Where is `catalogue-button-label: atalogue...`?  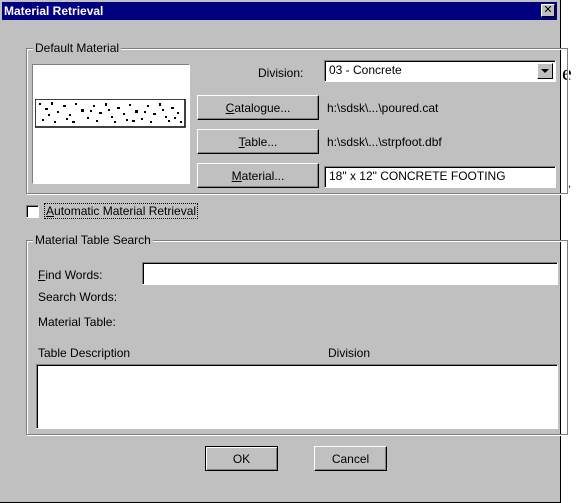
catalogue-button-label: atalogue... is located at coordinates (262, 107).